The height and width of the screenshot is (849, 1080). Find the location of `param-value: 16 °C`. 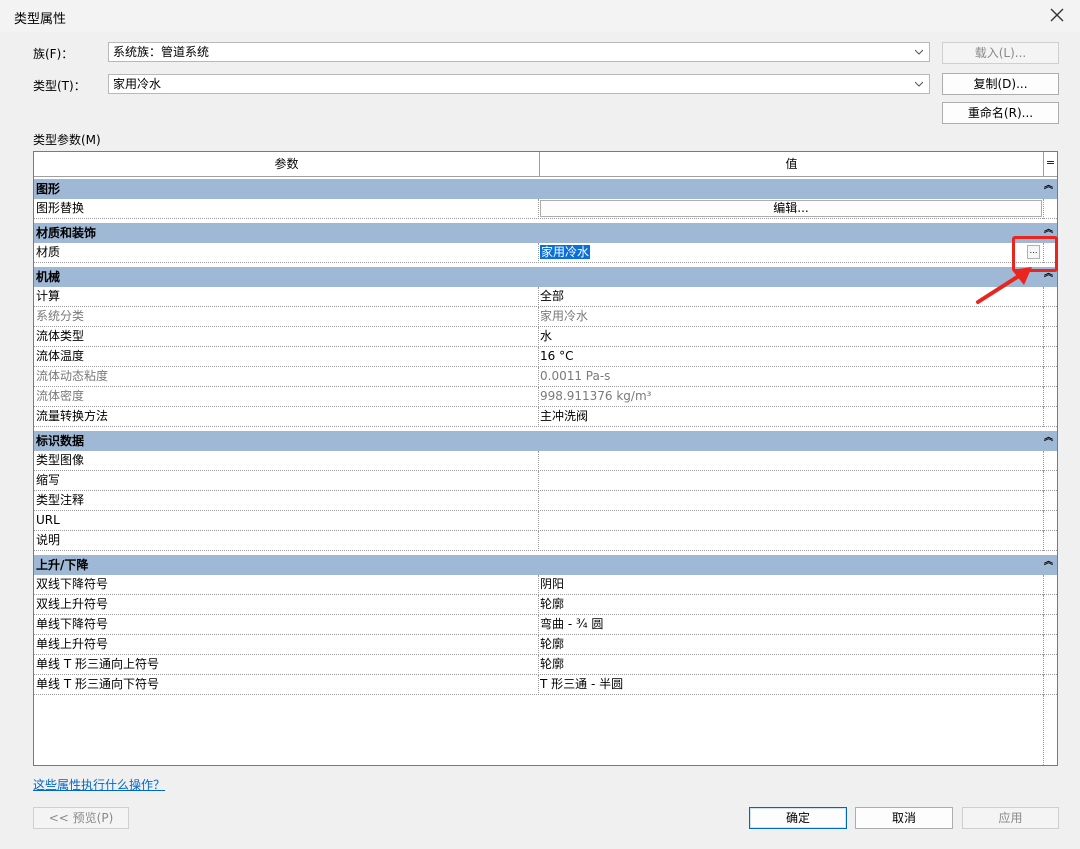

param-value: 16 °C is located at coordinates (775, 356).